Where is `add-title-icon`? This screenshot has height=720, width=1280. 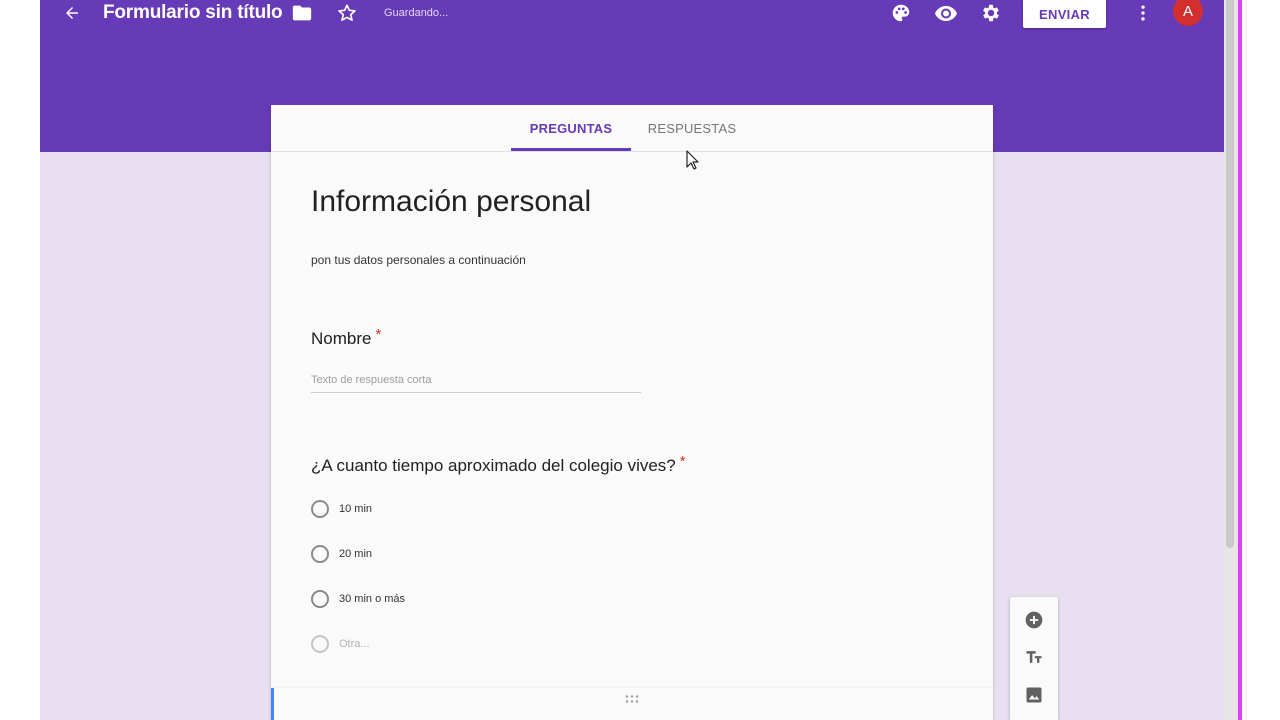
add-title-icon is located at coordinates (1034, 657).